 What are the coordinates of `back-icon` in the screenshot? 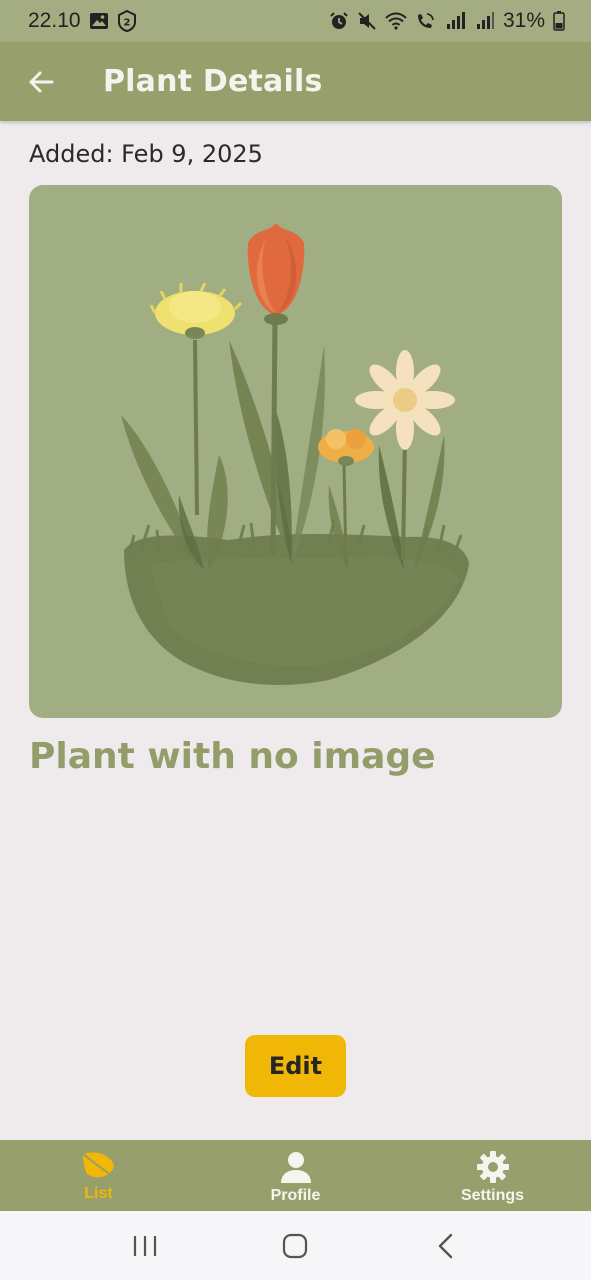 It's located at (445, 1245).